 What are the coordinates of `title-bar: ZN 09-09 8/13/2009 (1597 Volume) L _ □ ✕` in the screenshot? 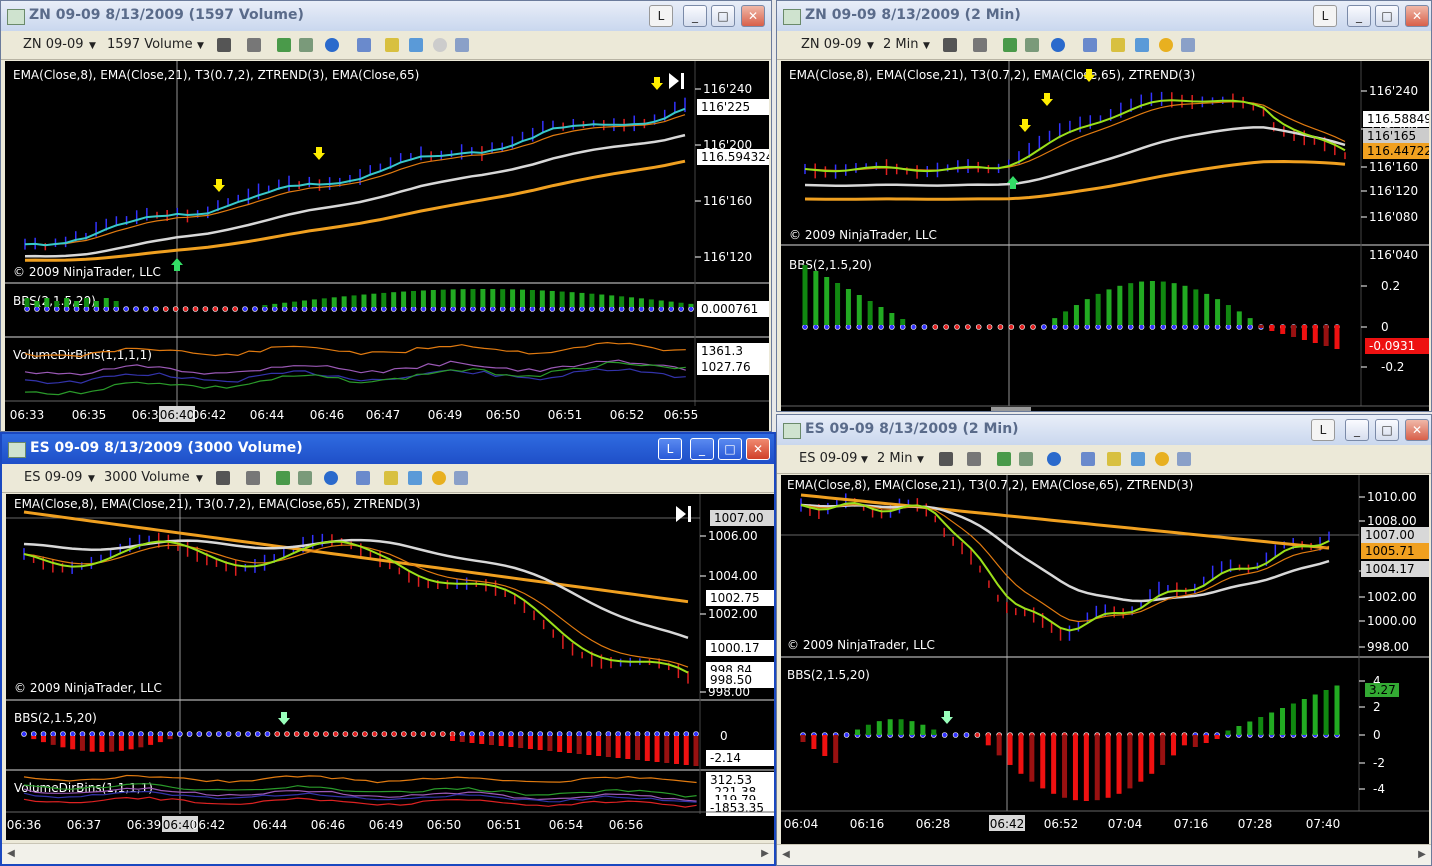 It's located at (386, 16).